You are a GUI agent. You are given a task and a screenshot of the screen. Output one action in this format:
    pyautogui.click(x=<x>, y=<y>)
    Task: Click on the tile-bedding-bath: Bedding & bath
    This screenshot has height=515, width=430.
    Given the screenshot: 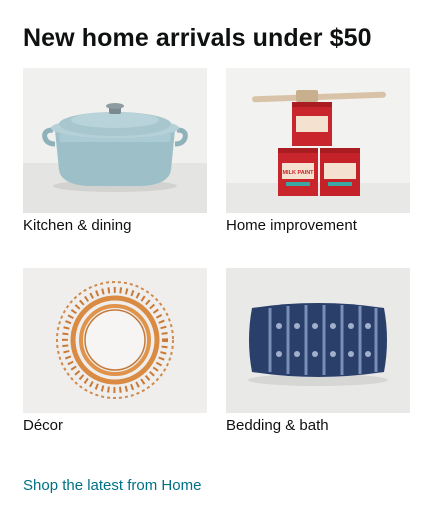 What is the action you would take?
    pyautogui.click(x=318, y=351)
    